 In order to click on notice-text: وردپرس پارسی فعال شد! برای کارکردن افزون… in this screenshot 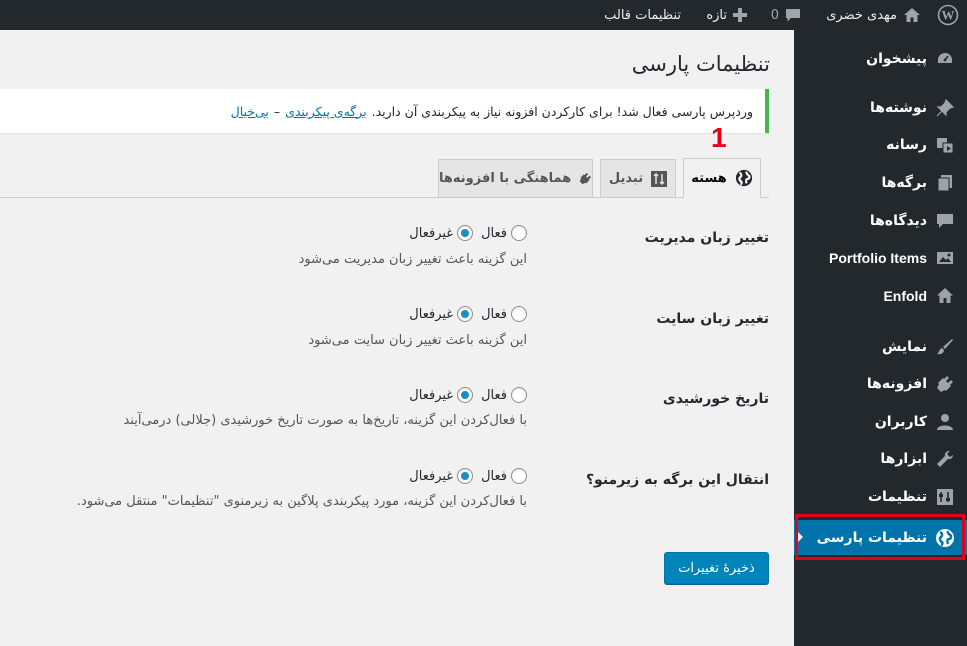, I will do `click(562, 111)`.